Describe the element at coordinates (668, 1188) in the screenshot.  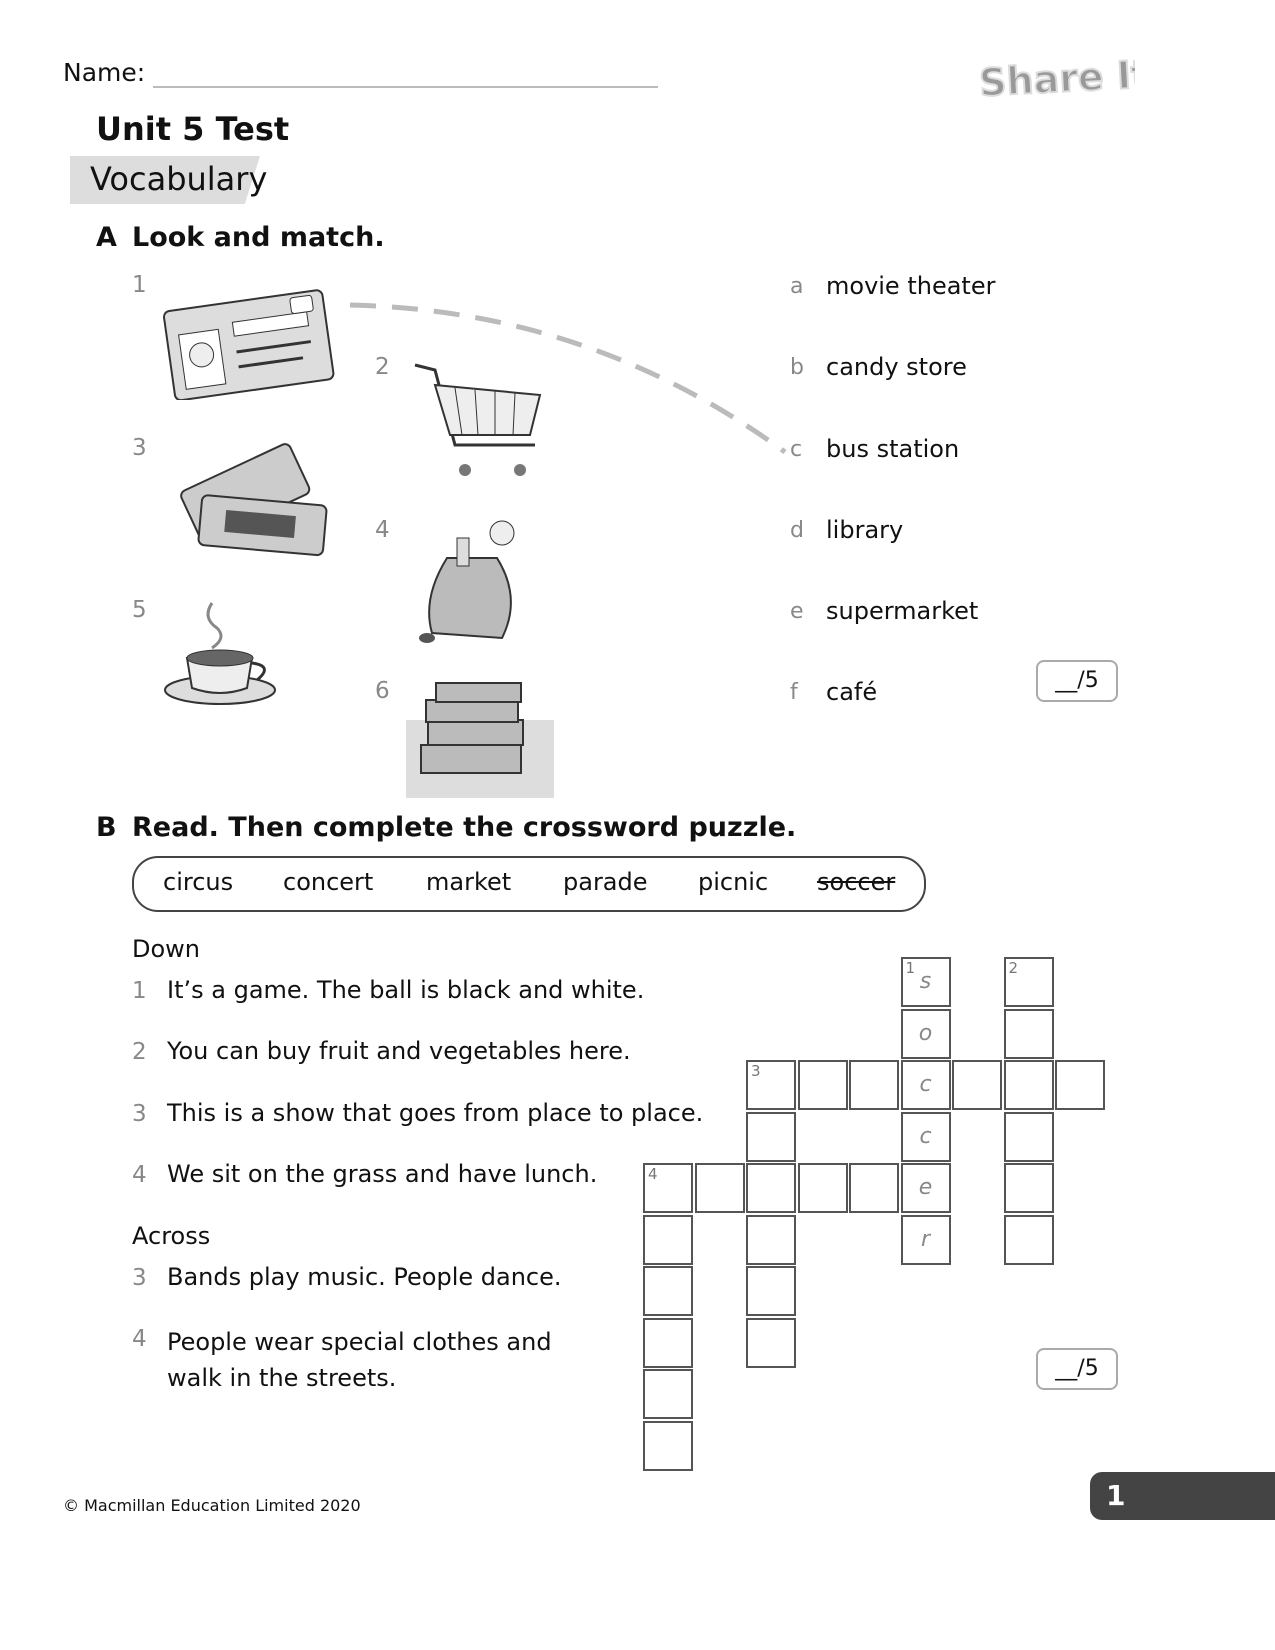
I see `crossword-cell: 4` at that location.